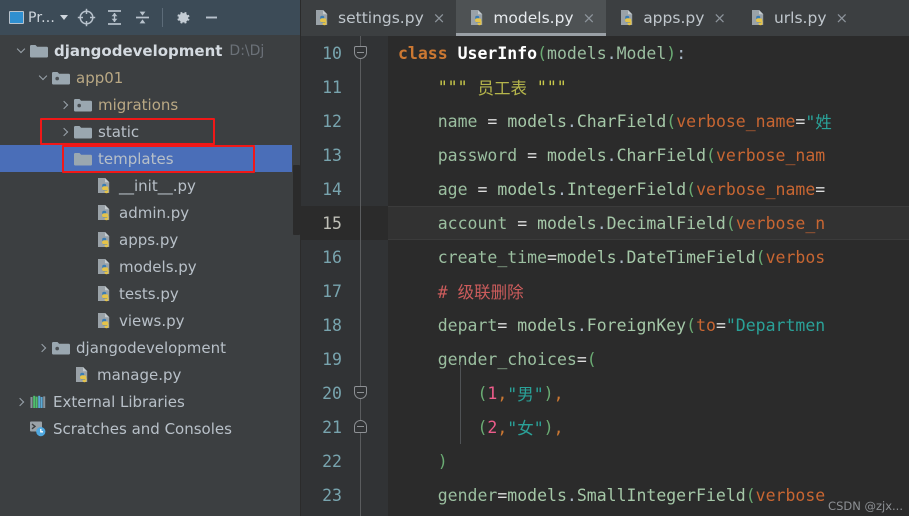 Image resolution: width=909 pixels, height=516 pixels. Describe the element at coordinates (344, 495) in the screenshot. I see `gutter-line-23: 23` at that location.